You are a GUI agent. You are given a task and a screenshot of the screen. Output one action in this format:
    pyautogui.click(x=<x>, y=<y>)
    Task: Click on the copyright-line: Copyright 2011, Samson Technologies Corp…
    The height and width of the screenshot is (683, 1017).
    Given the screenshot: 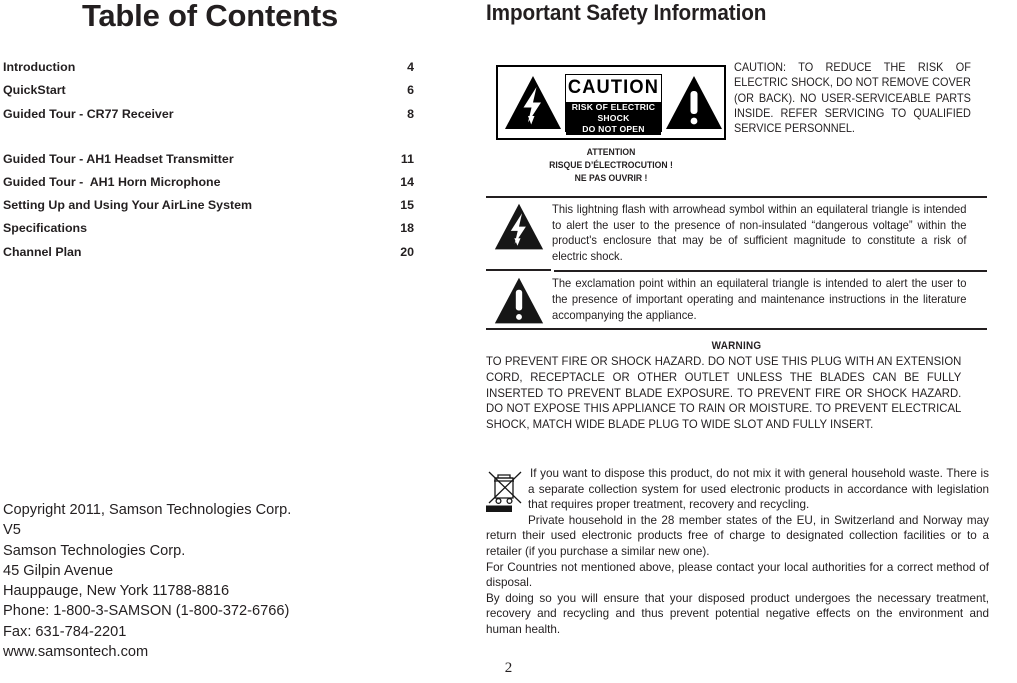 What is the action you would take?
    pyautogui.click(x=147, y=510)
    